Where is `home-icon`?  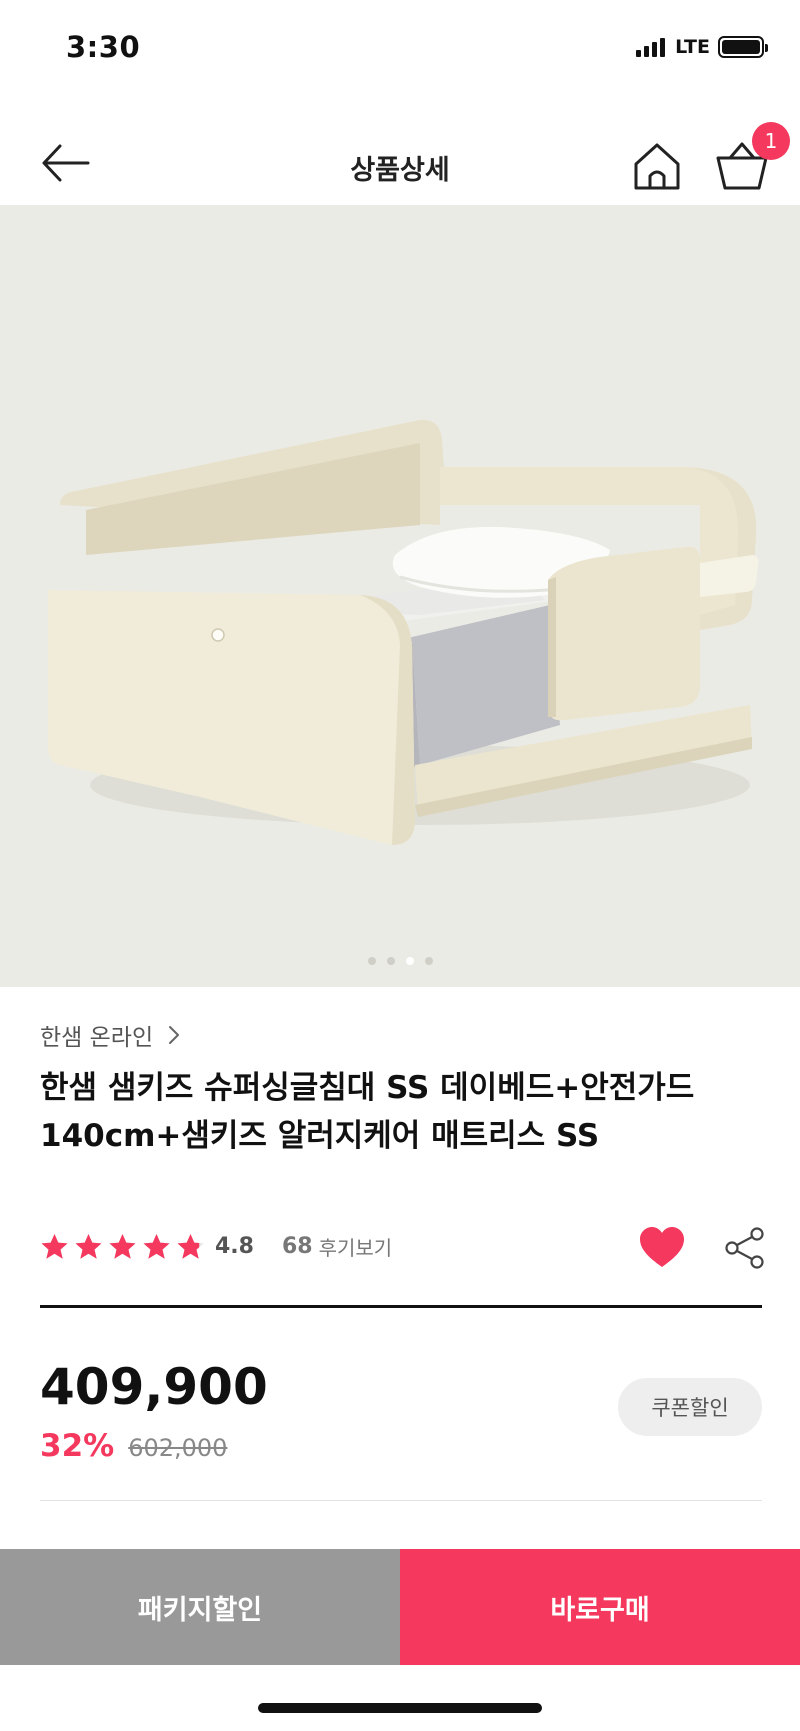
home-icon is located at coordinates (657, 166).